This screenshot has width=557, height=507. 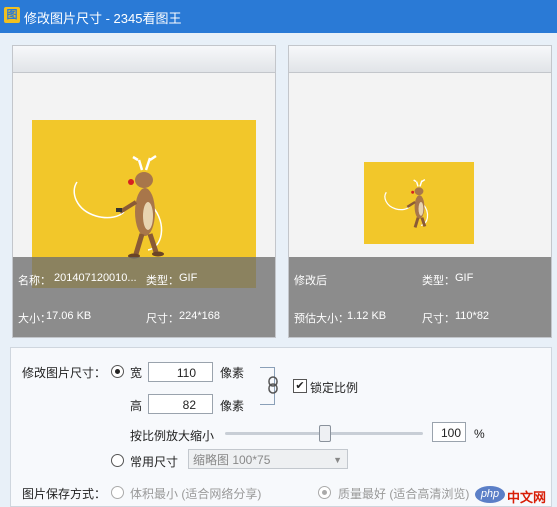 What do you see at coordinates (136, 373) in the screenshot?
I see `width-label: 宽` at bounding box center [136, 373].